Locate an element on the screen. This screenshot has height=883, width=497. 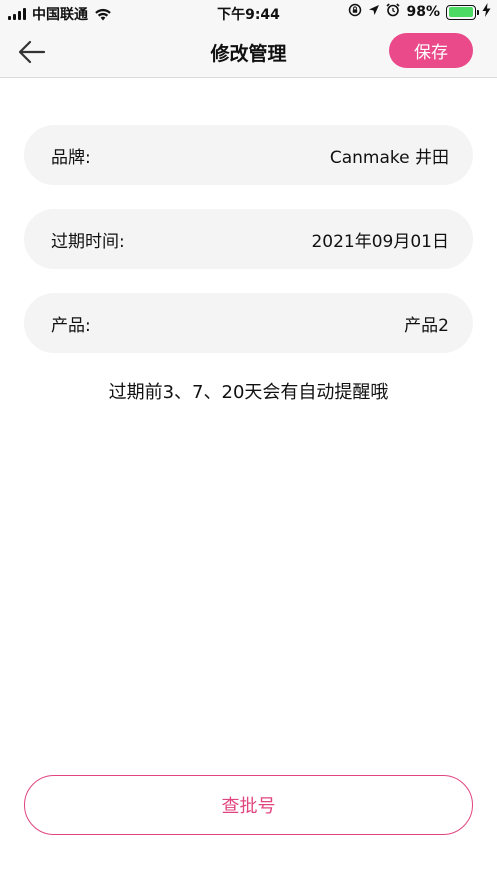
status-bar: 中国联通 下午9:44 98% is located at coordinates (248, 13).